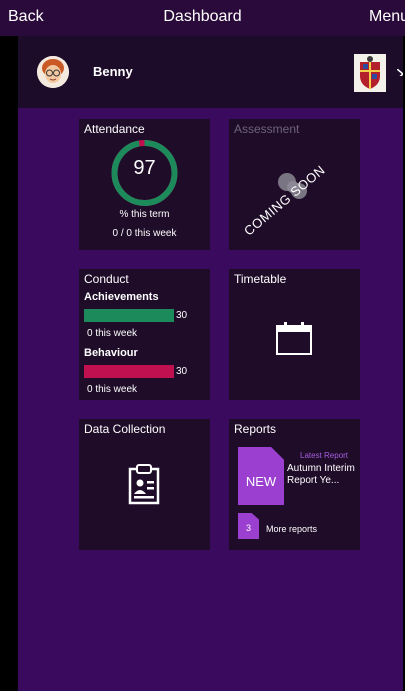 Image resolution: width=405 pixels, height=691 pixels. I want to click on data-collection-tile: Data Collection, so click(144, 484).